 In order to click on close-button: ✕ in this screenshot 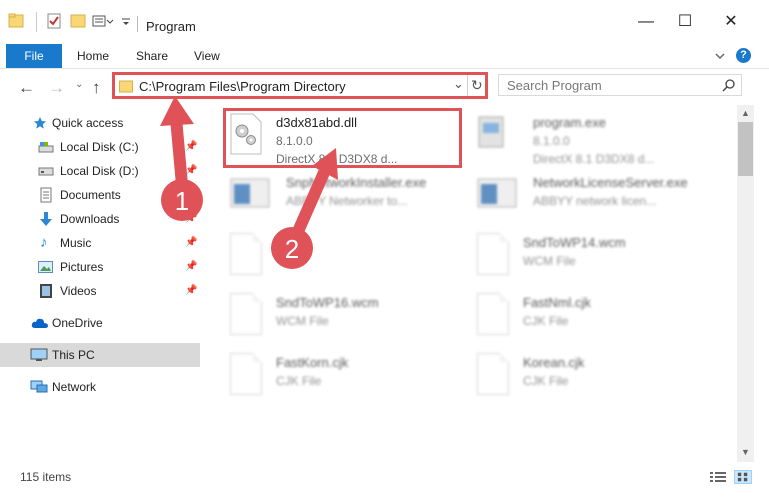, I will do `click(731, 22)`.